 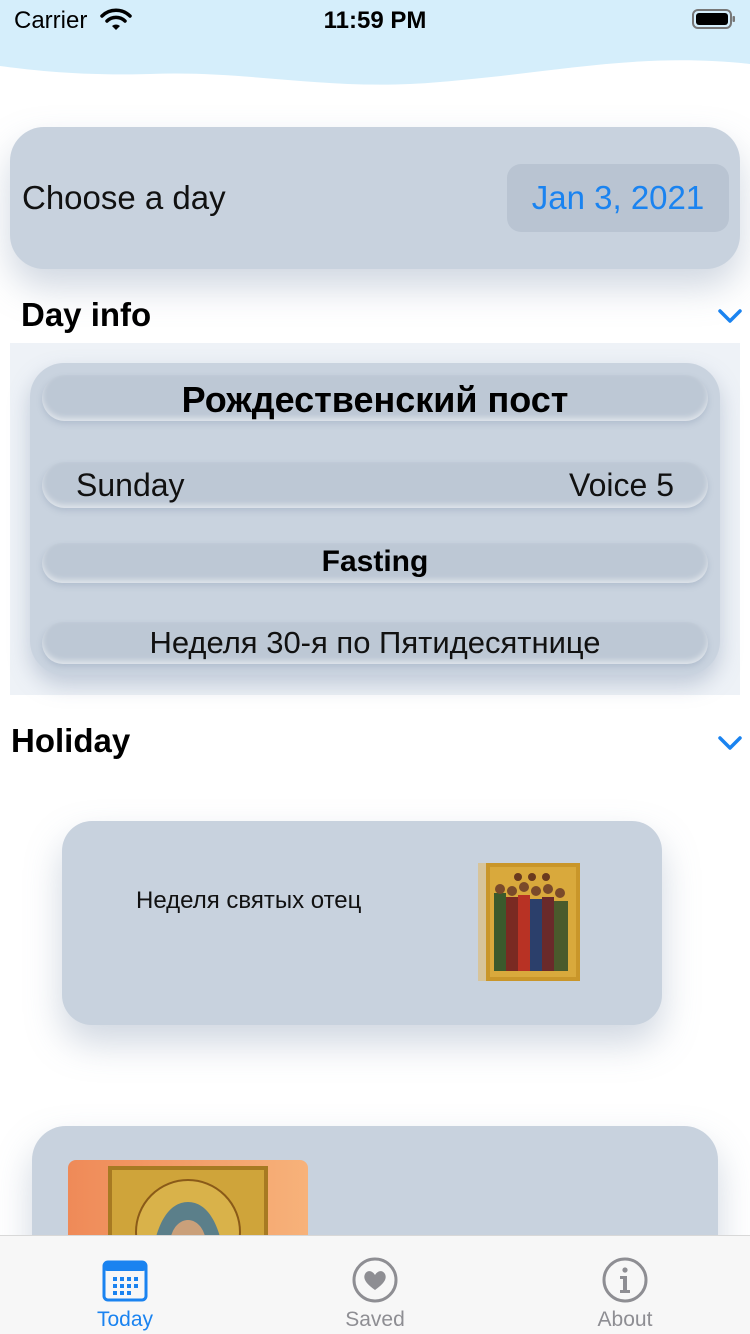 I want to click on weekday-voice-row: Sunday Voice 5, so click(x=375, y=485).